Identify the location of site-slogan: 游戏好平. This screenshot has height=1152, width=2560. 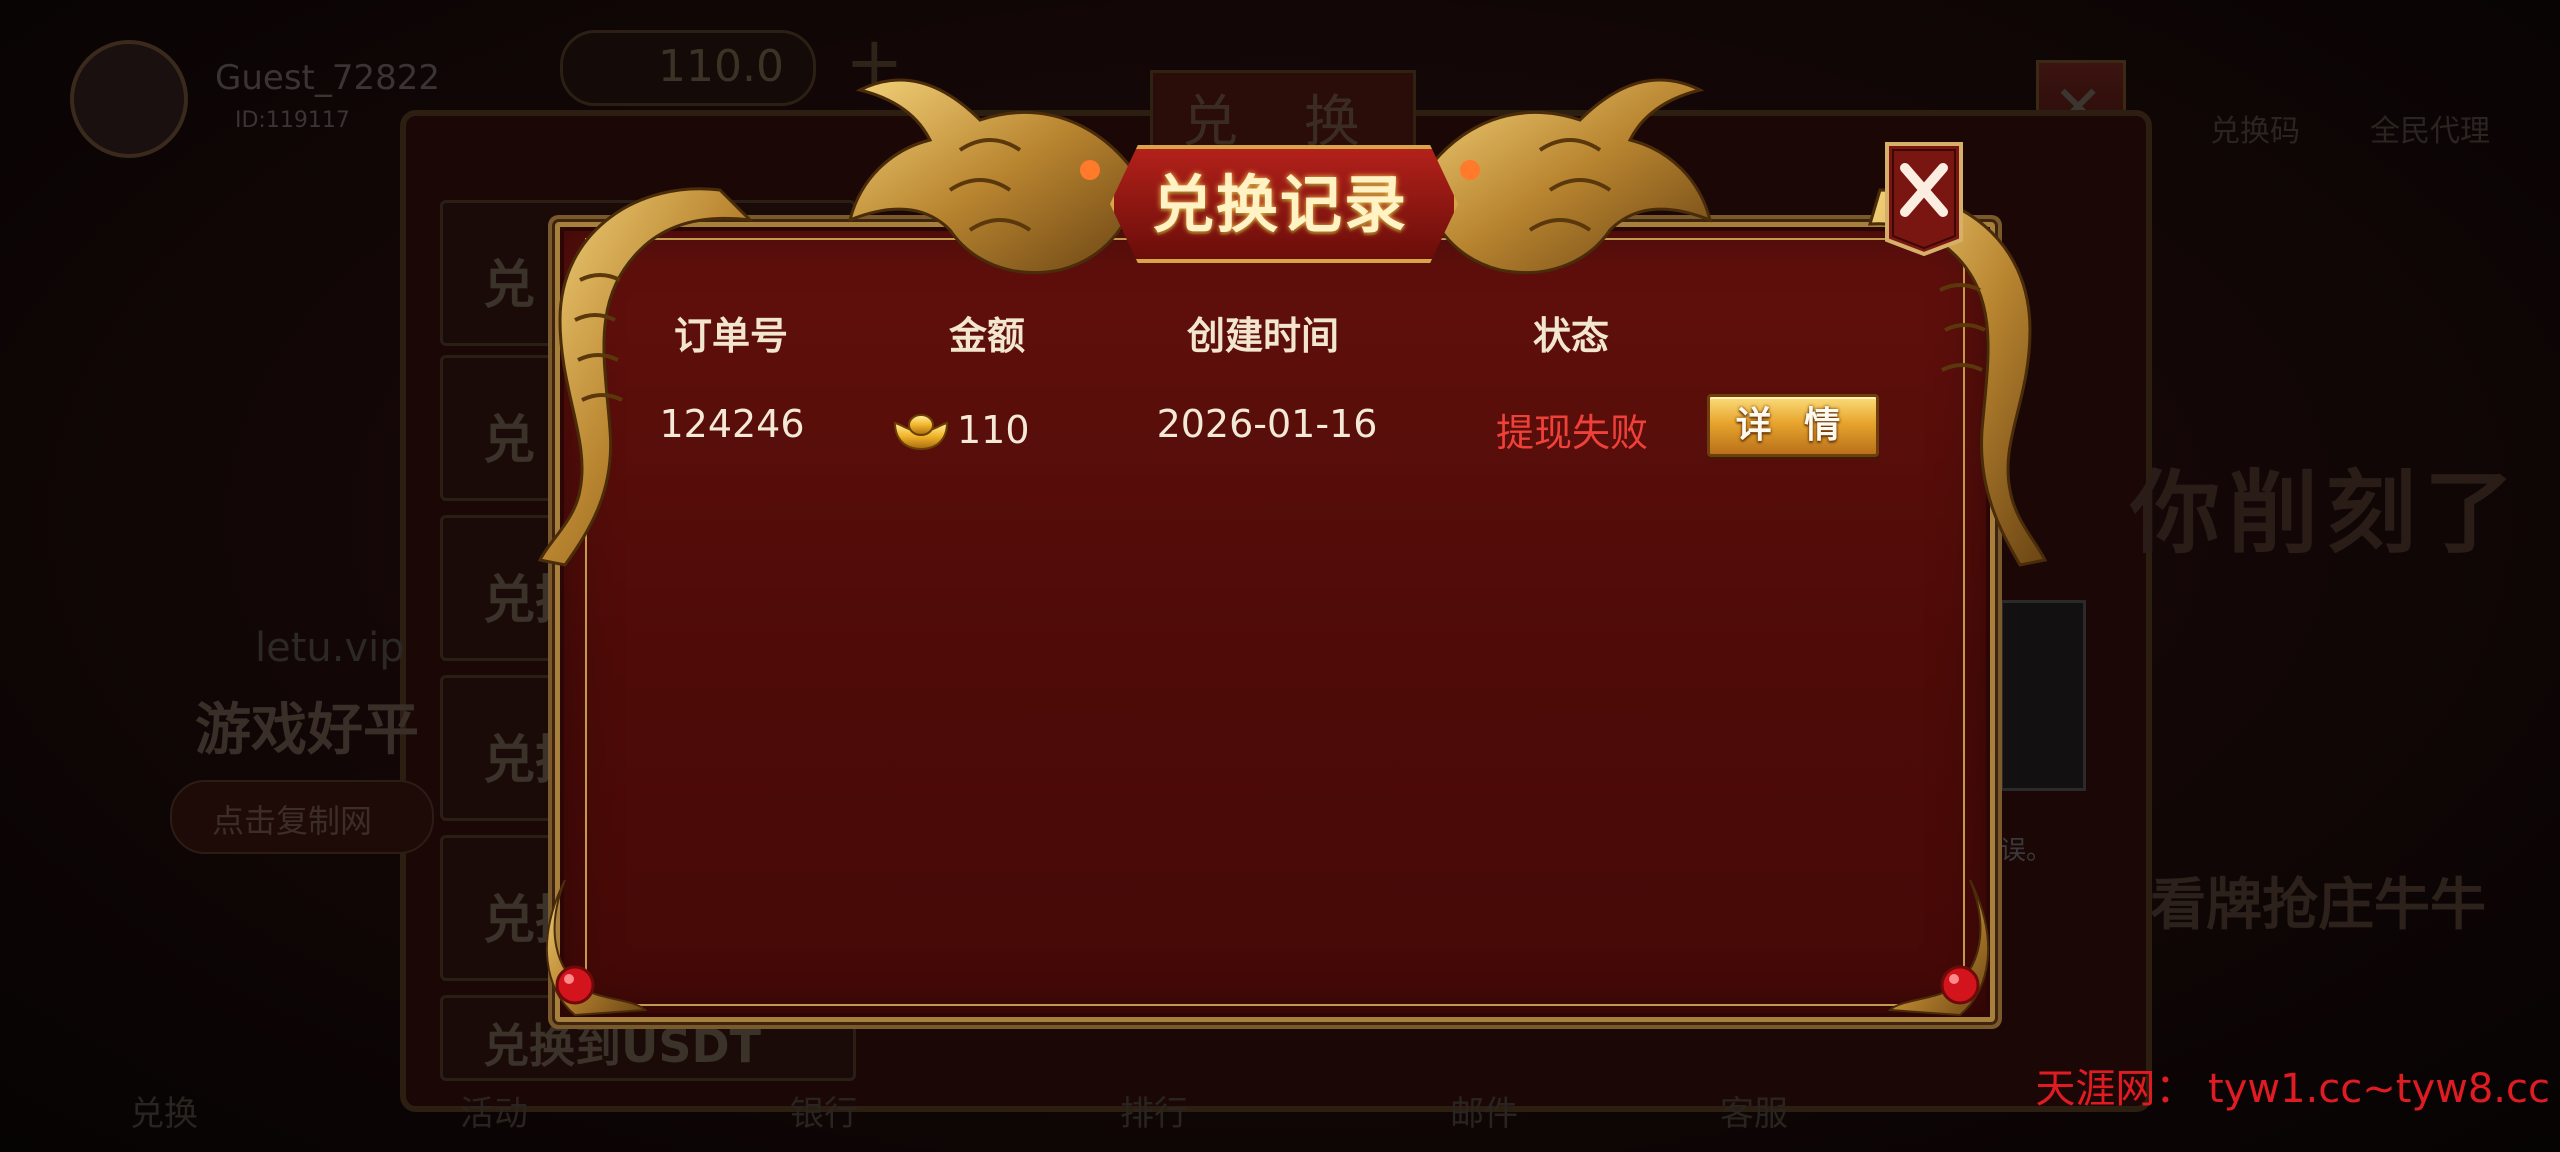
(307, 730).